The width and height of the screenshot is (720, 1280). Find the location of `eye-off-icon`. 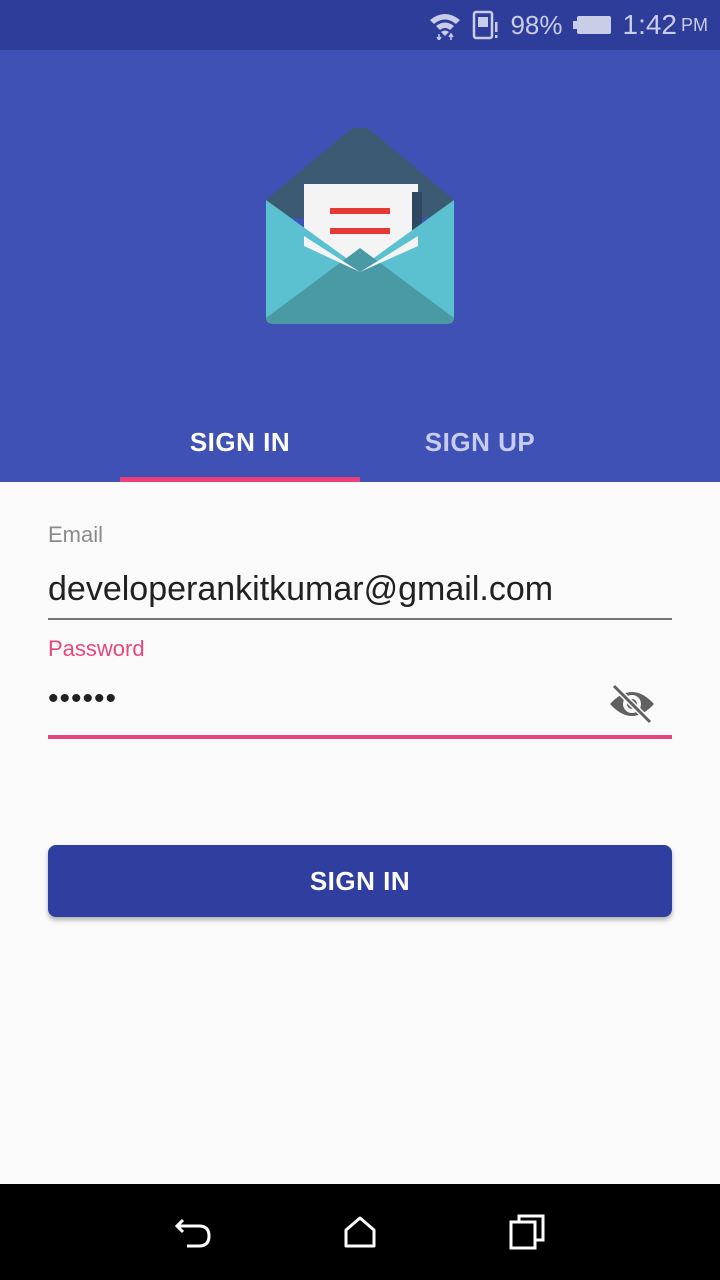

eye-off-icon is located at coordinates (632, 704).